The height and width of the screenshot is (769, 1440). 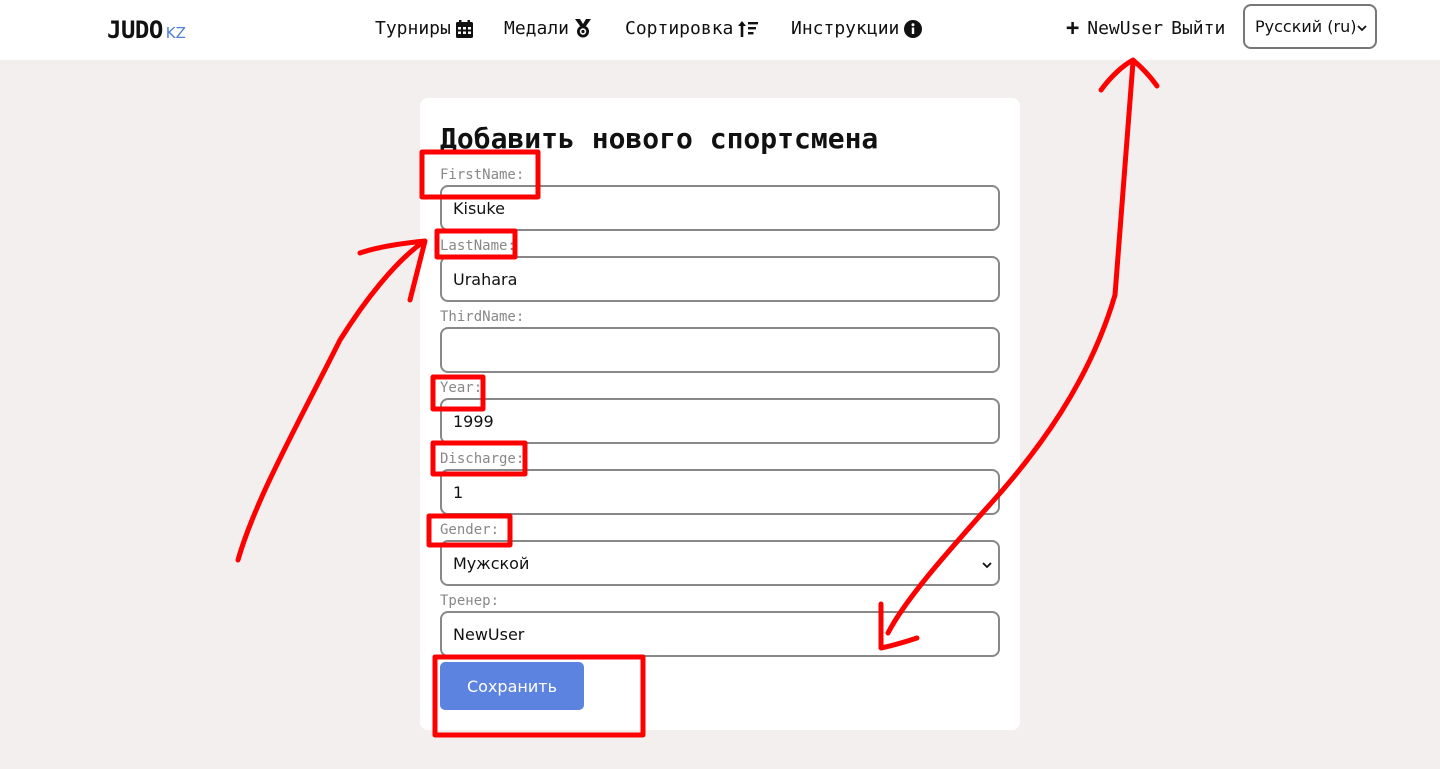 I want to click on form-title: Добавить нового спортсмена, so click(x=659, y=138).